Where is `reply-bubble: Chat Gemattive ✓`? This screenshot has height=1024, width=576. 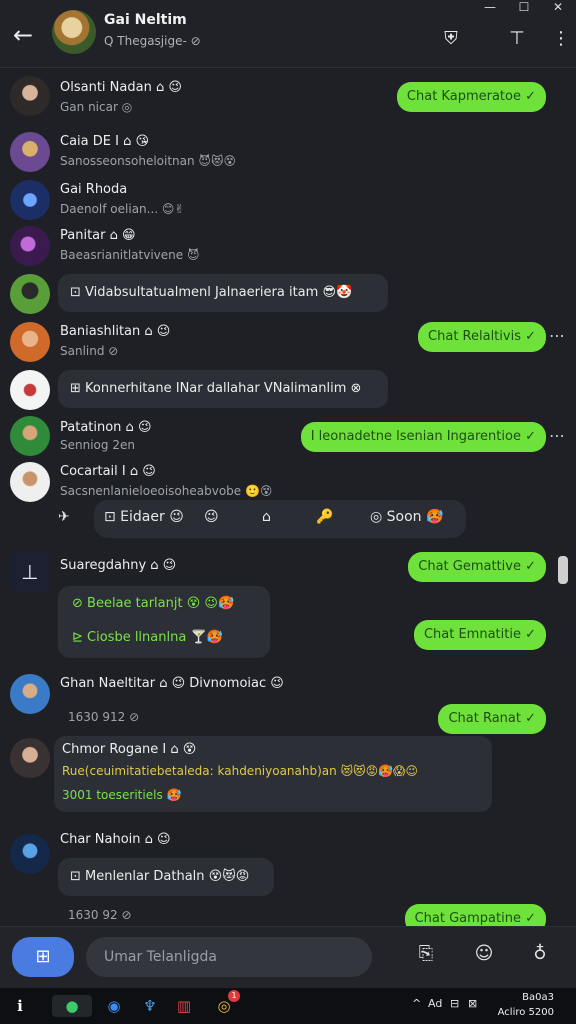
reply-bubble: Chat Gemattive ✓ is located at coordinates (477, 567).